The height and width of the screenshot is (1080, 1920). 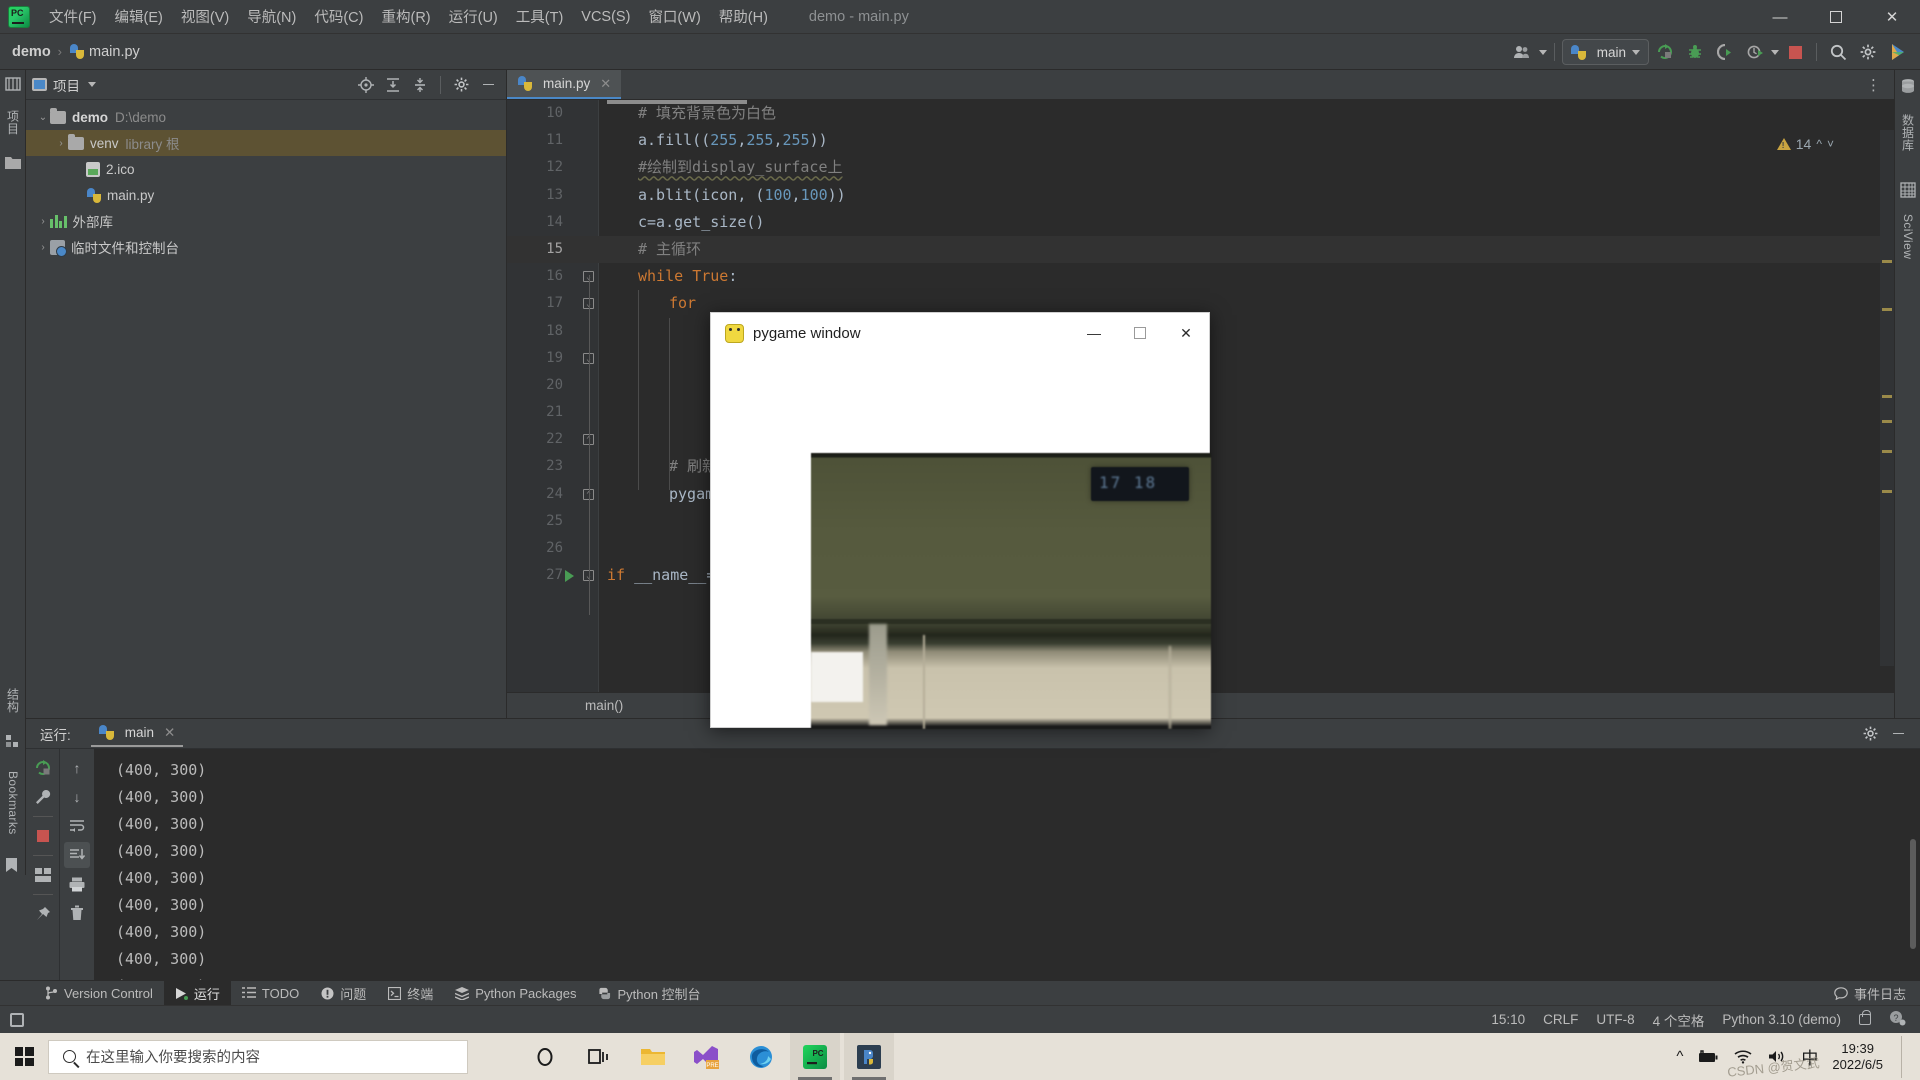 What do you see at coordinates (569, 576) in the screenshot?
I see `run-gutter-icon` at bounding box center [569, 576].